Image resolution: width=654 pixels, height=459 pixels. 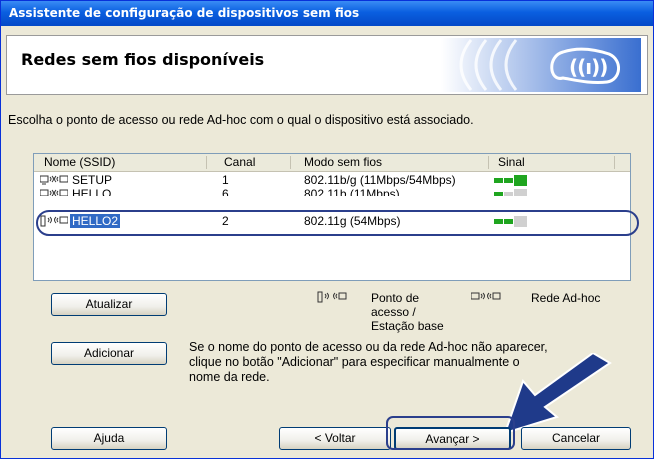 I want to click on back-button: < Voltar, so click(x=335, y=438).